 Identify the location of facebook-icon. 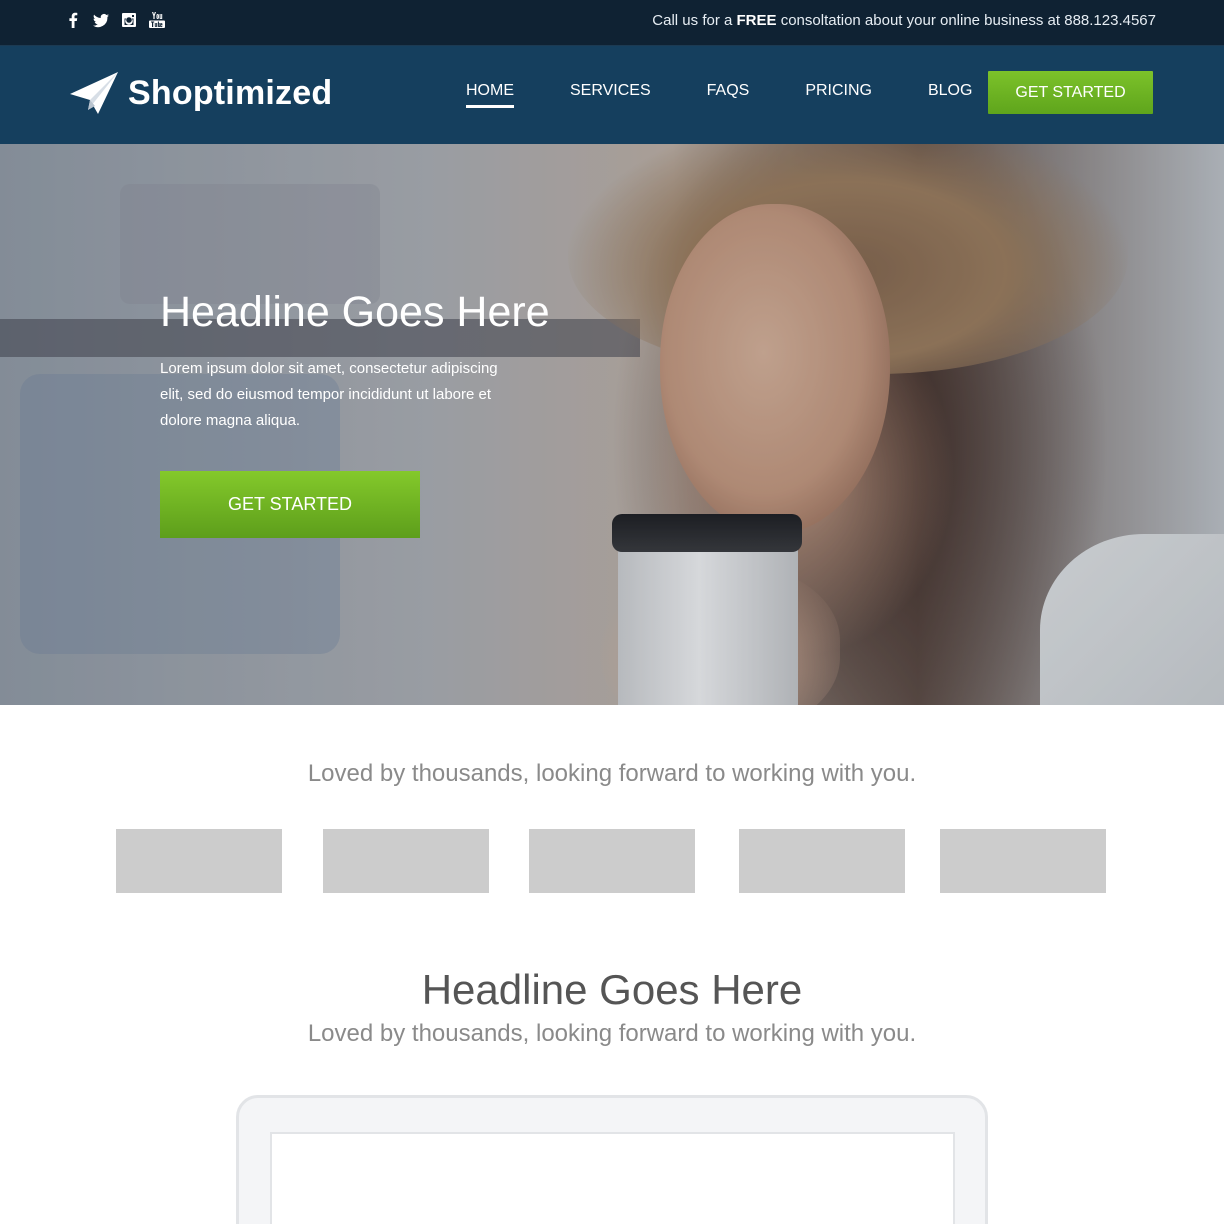
(73, 20).